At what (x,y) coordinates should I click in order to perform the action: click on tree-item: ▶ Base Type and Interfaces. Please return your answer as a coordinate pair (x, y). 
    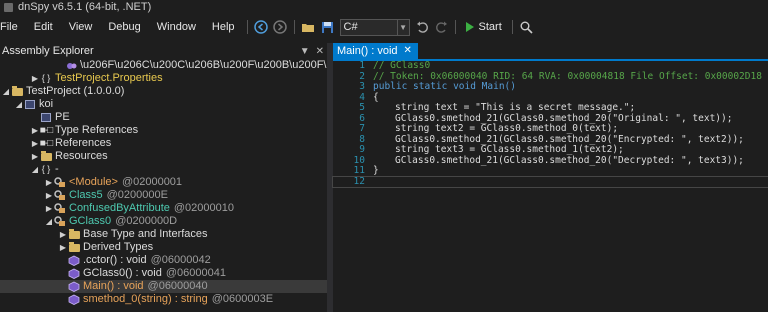
    Looking at the image, I should click on (163, 234).